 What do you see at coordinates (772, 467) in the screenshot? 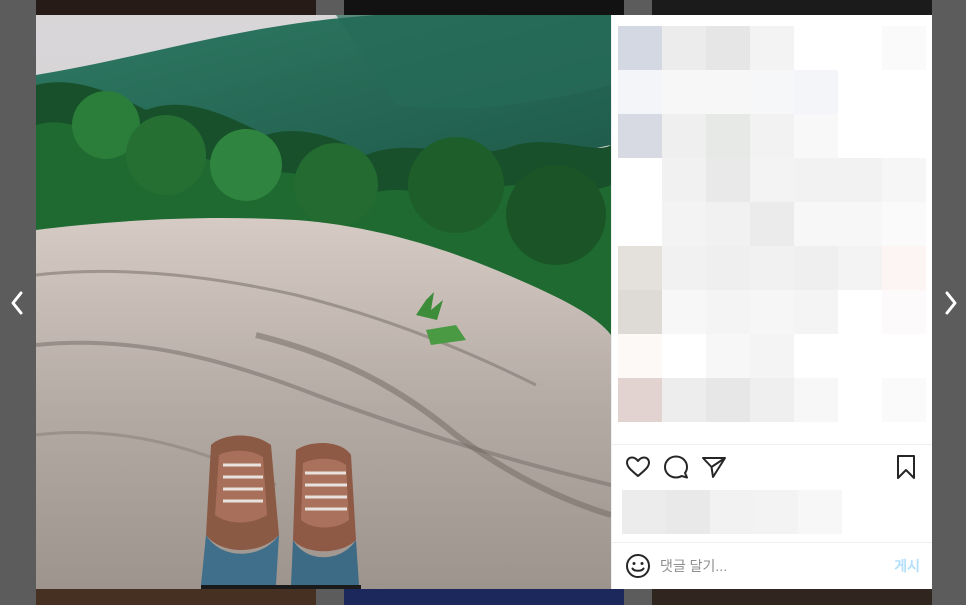
I see `post-actions-bar` at bounding box center [772, 467].